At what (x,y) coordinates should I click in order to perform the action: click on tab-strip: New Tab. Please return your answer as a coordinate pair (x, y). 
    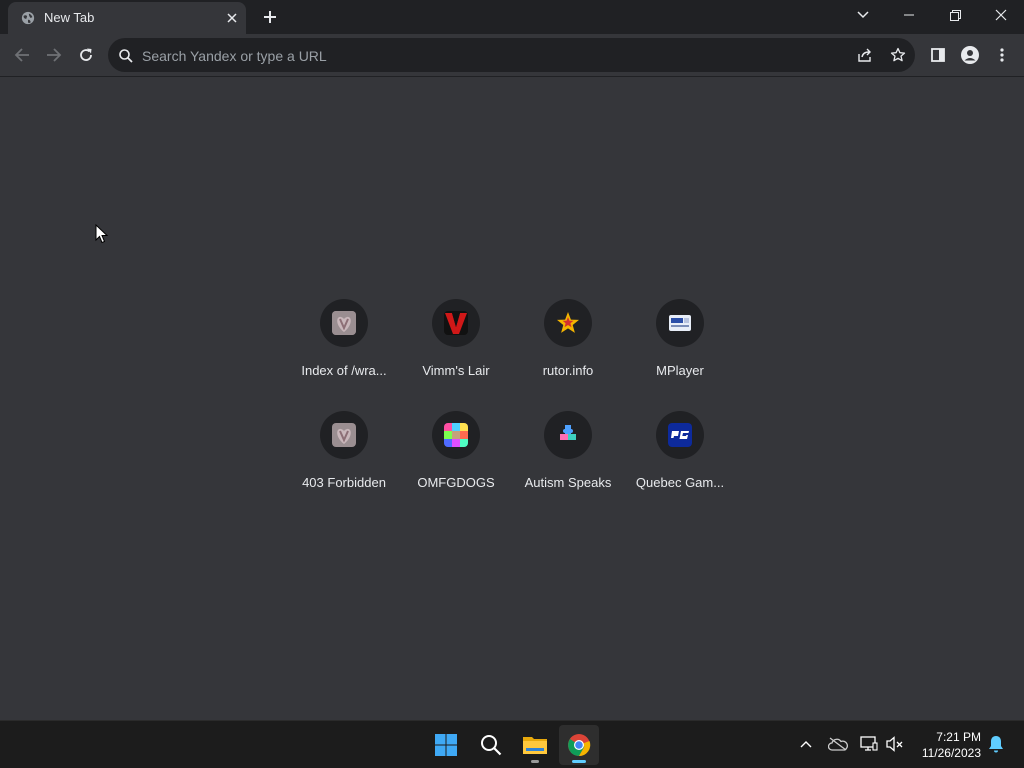
    Looking at the image, I should click on (512, 17).